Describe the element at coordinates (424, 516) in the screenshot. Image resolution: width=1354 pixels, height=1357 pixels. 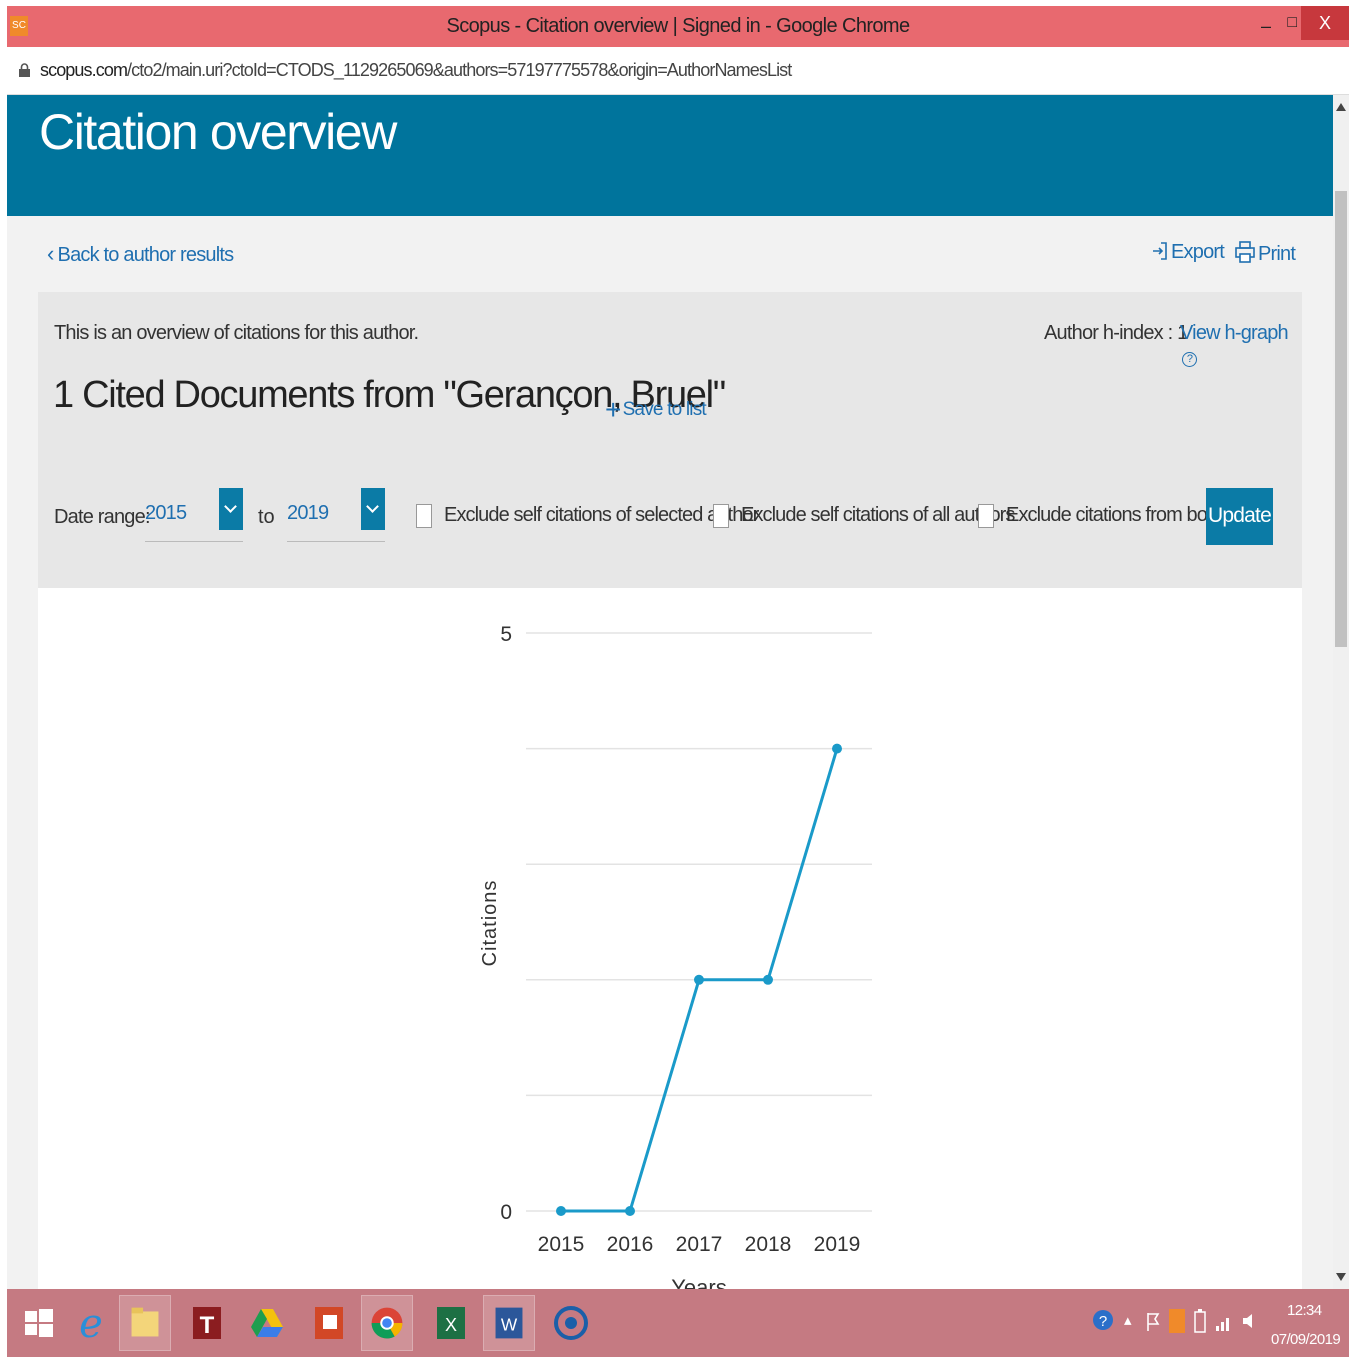
I see `exclude-selected-author-checkbox` at that location.